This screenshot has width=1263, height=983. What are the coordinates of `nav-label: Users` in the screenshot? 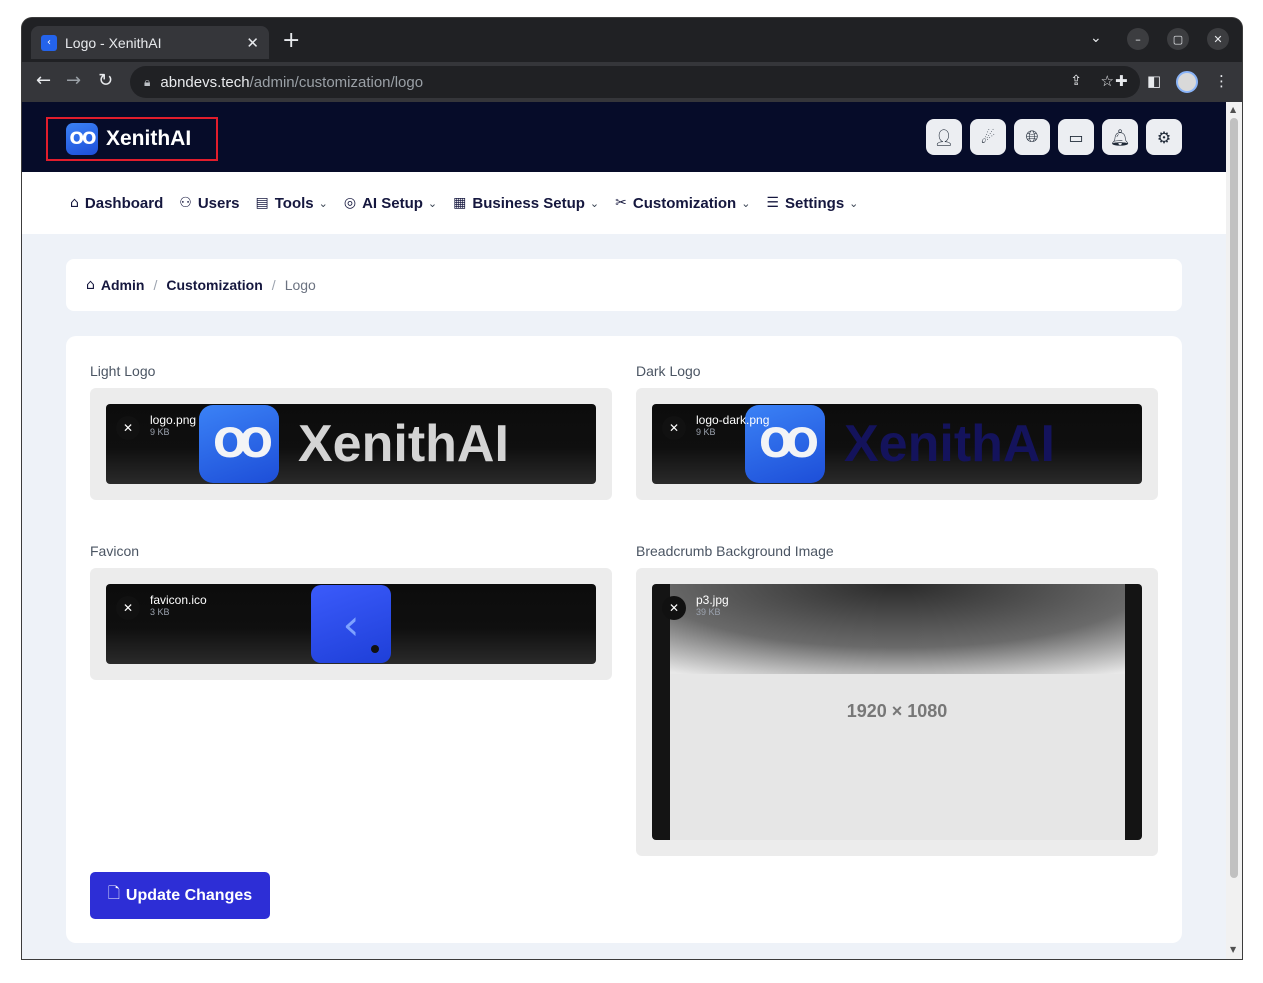 It's located at (218, 203).